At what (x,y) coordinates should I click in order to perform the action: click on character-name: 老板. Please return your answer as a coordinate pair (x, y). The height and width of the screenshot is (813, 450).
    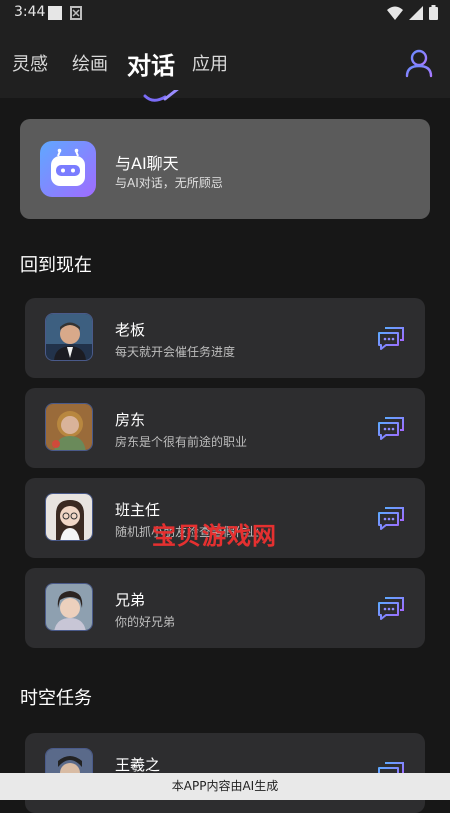
    Looking at the image, I should click on (130, 330).